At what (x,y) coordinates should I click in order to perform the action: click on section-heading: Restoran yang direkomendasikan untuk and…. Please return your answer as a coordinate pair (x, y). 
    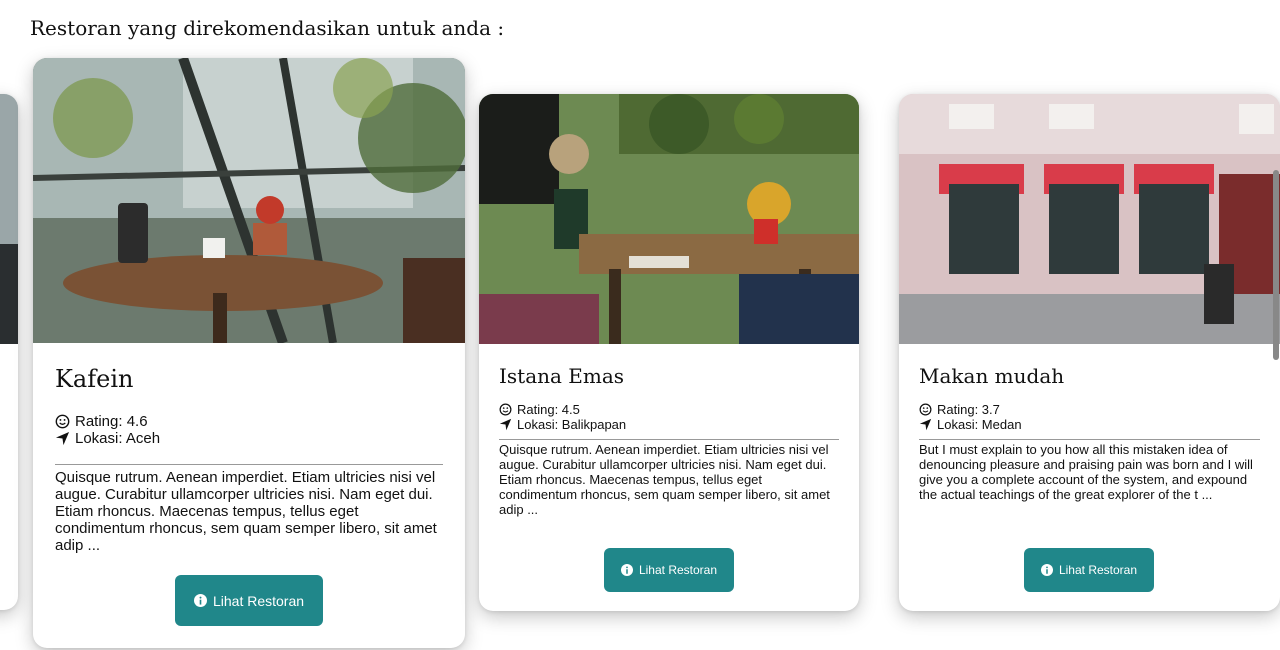
    Looking at the image, I should click on (267, 28).